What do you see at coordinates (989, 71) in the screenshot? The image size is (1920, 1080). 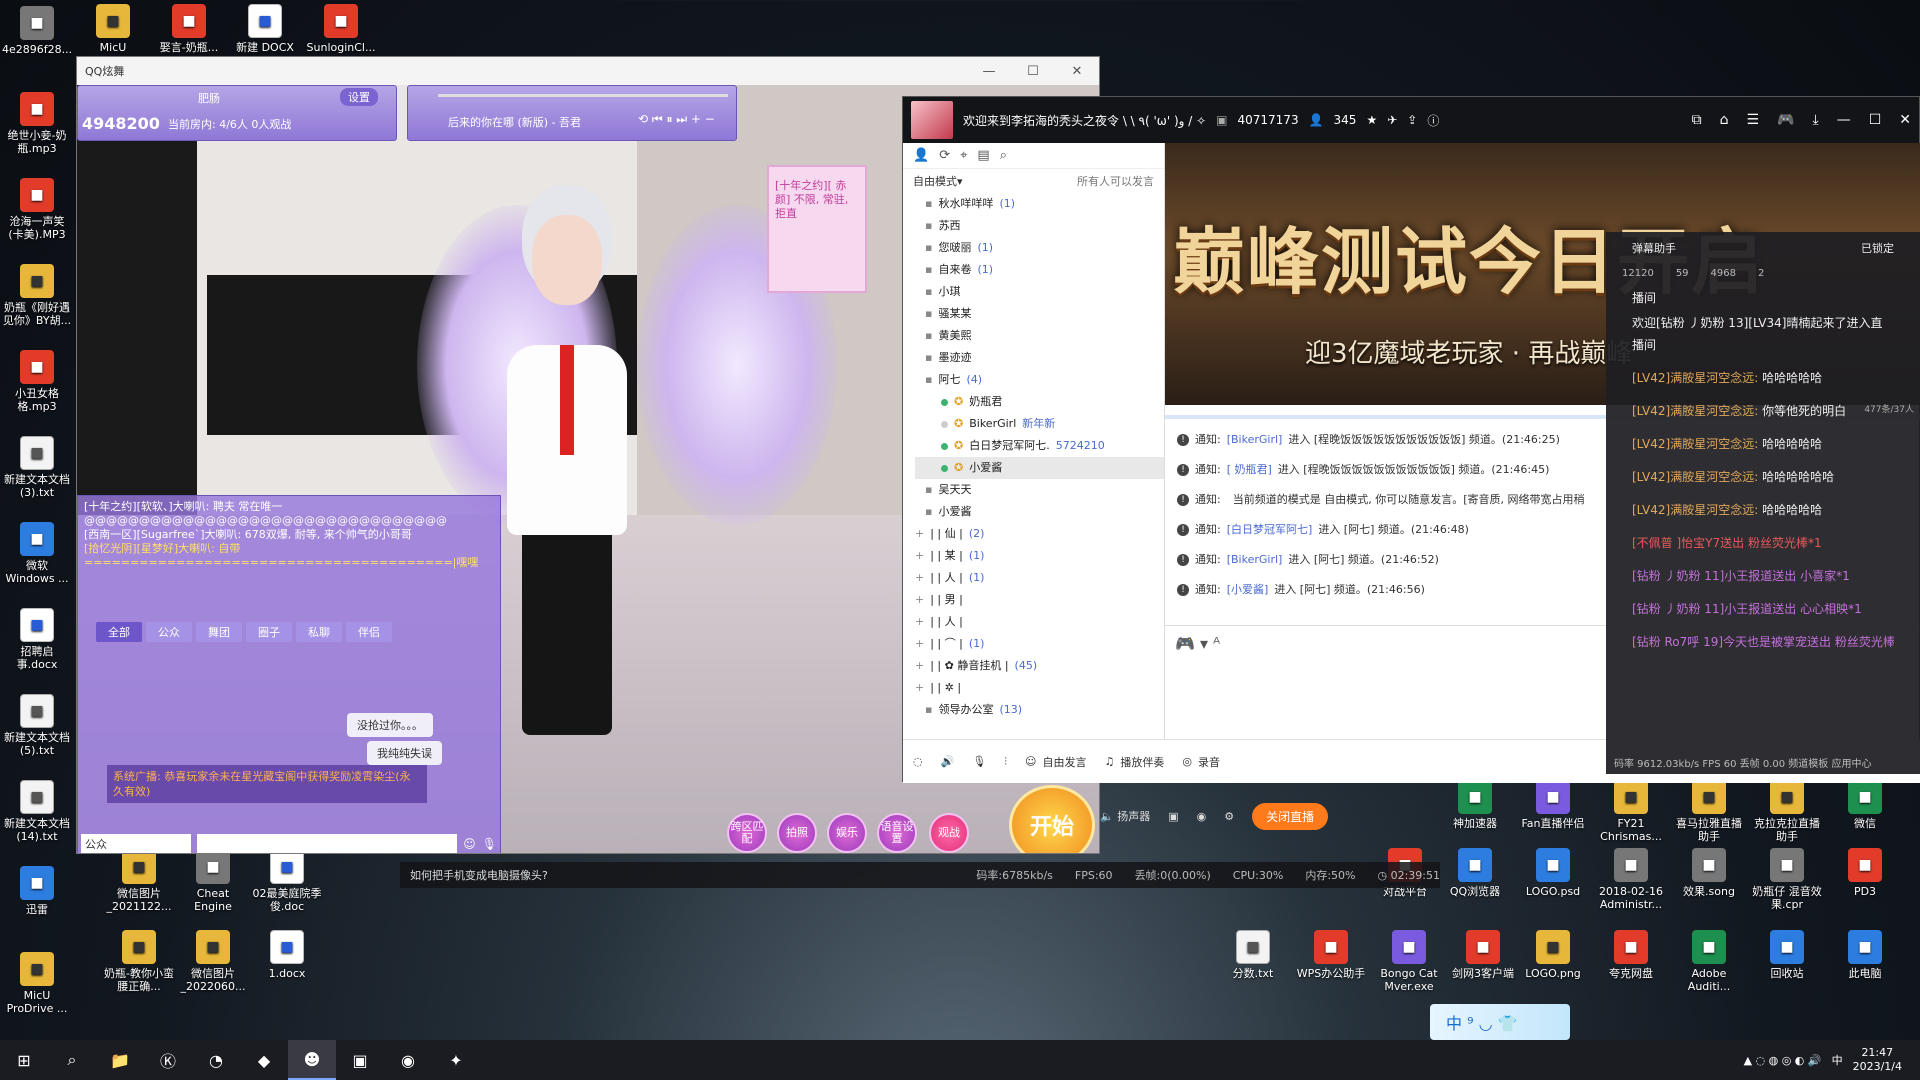 I see `minimize-icon: —` at bounding box center [989, 71].